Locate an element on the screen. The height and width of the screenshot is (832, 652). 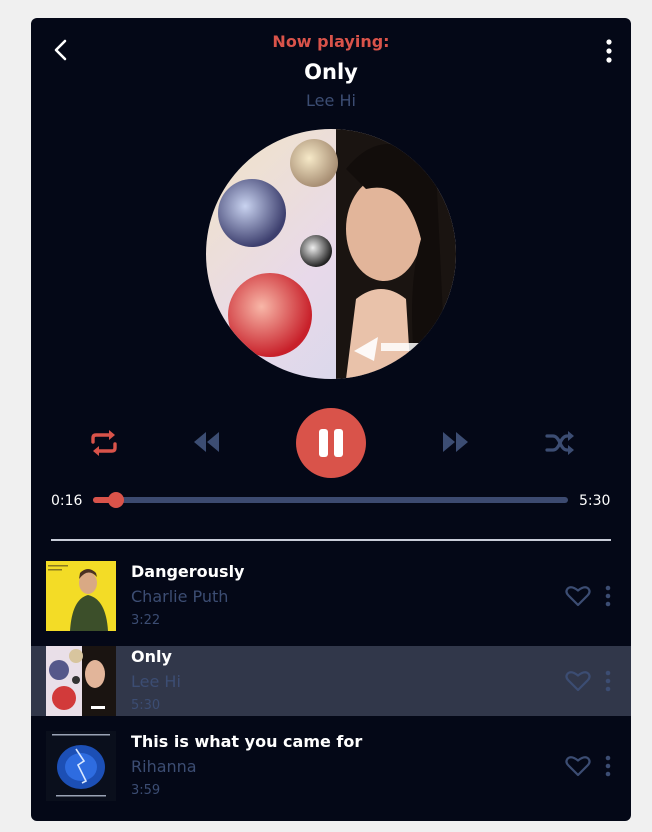
track-artist: Rihanna is located at coordinates (164, 766).